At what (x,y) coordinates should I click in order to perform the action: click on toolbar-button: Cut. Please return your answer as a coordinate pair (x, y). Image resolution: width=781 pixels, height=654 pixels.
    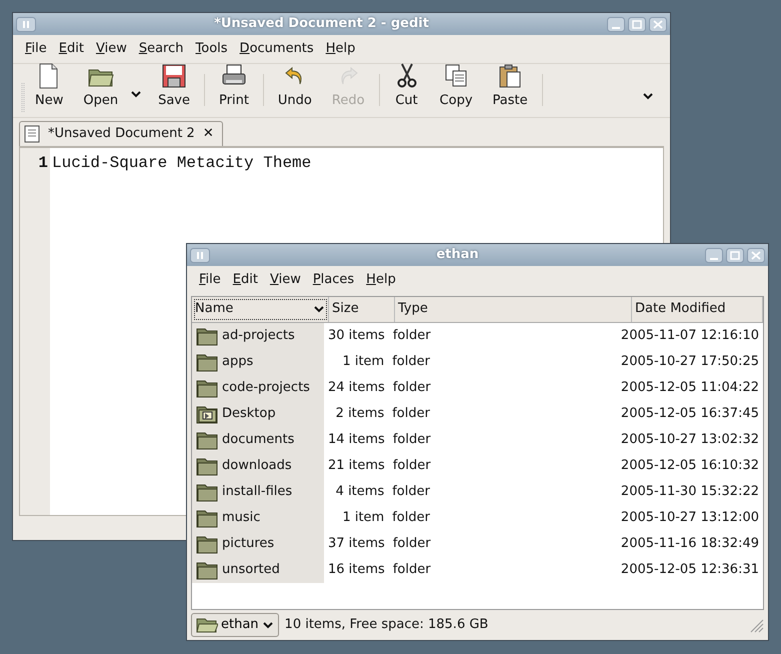
    Looking at the image, I should click on (407, 86).